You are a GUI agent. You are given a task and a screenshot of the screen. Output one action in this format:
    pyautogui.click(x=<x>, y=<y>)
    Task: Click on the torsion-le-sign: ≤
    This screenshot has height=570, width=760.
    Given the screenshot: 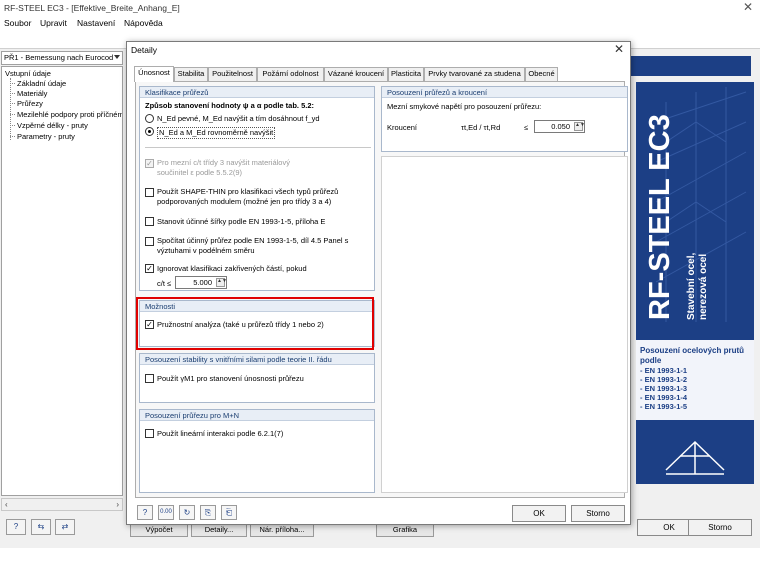 What is the action you would take?
    pyautogui.click(x=526, y=127)
    